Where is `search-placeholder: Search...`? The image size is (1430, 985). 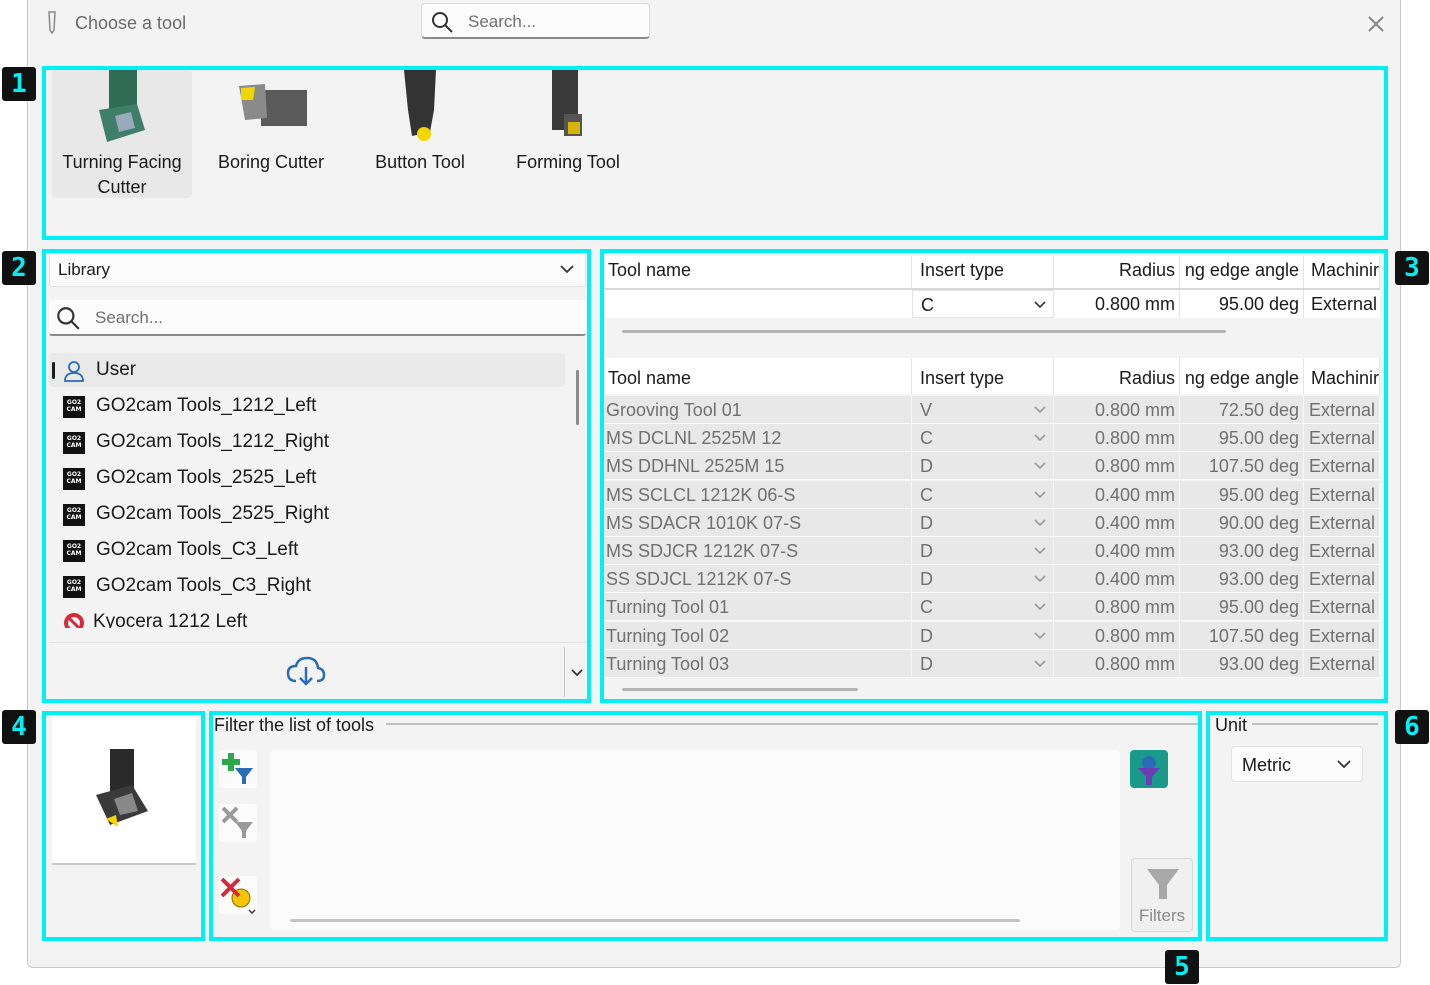 search-placeholder: Search... is located at coordinates (502, 21).